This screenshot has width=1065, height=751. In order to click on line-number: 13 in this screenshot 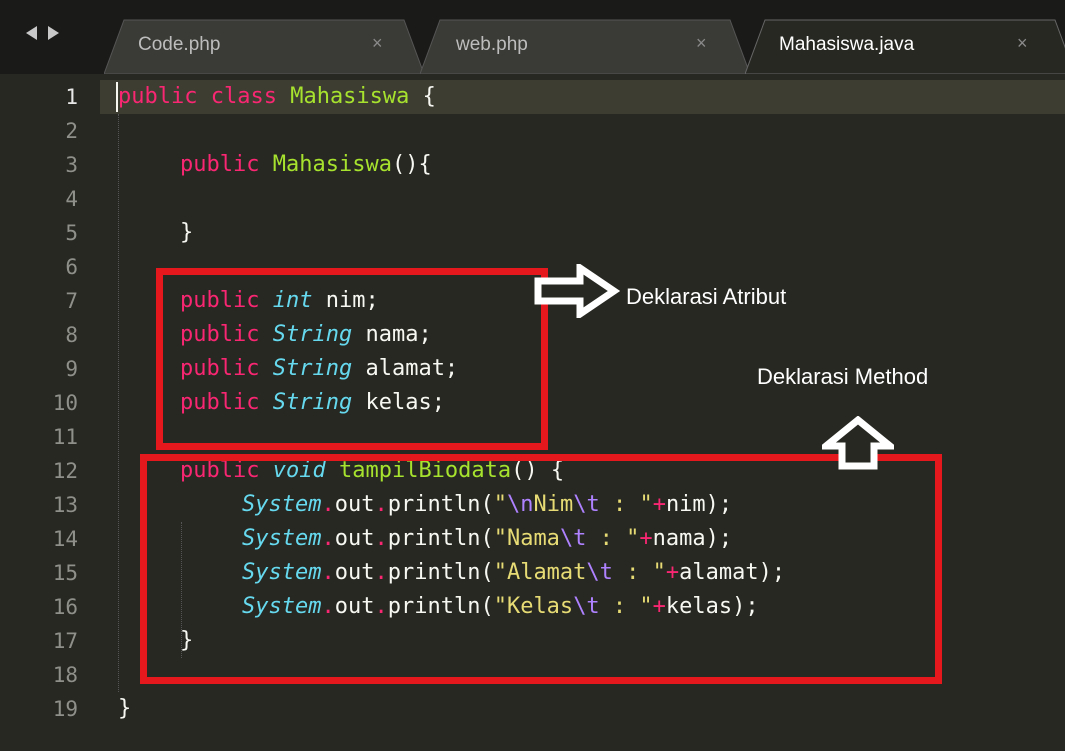, I will do `click(65, 505)`.